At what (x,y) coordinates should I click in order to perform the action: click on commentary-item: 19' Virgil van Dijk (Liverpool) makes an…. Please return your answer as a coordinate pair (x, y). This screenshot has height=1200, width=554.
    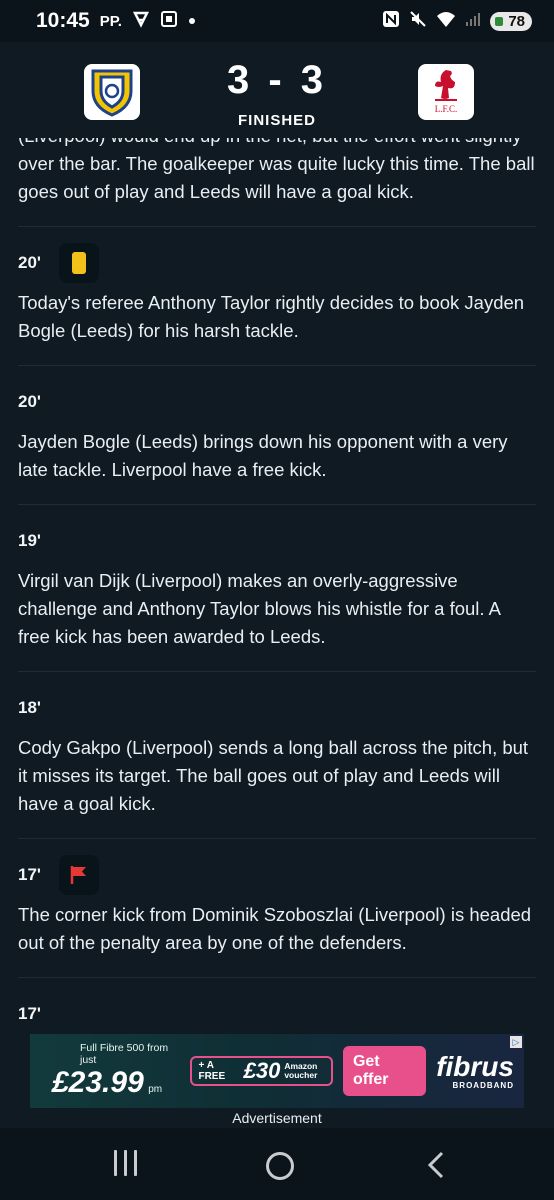
    Looking at the image, I should click on (277, 588).